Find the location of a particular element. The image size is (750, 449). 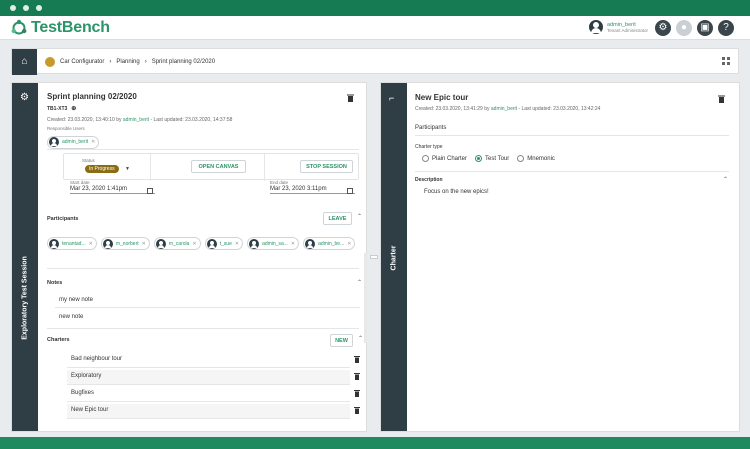

leave-button: LEAVE is located at coordinates (337, 218).